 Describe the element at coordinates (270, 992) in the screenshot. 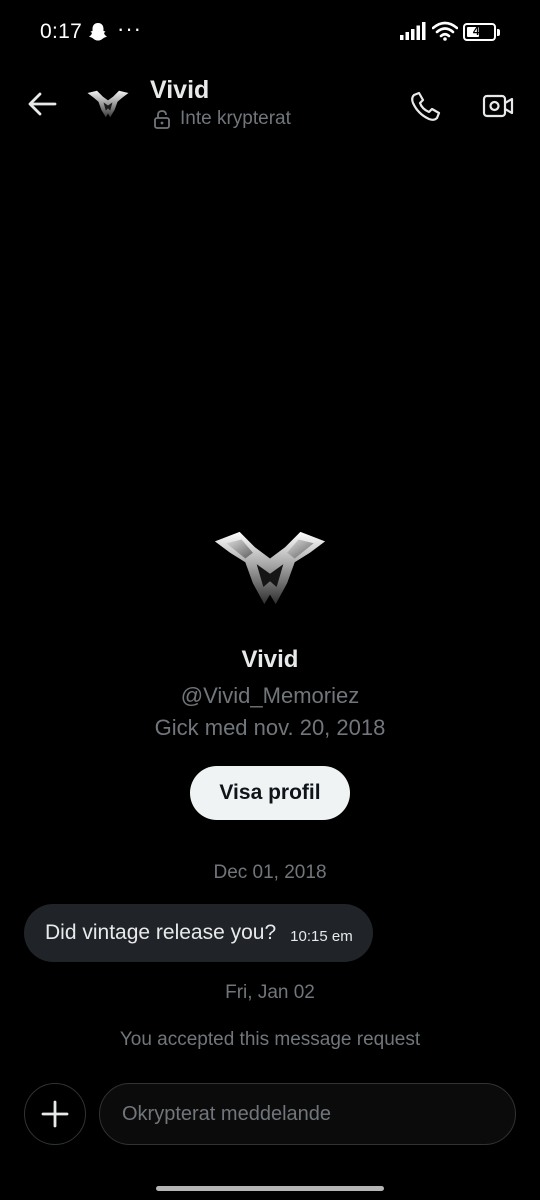

I see `date-separator: Fri, Jan 02` at that location.